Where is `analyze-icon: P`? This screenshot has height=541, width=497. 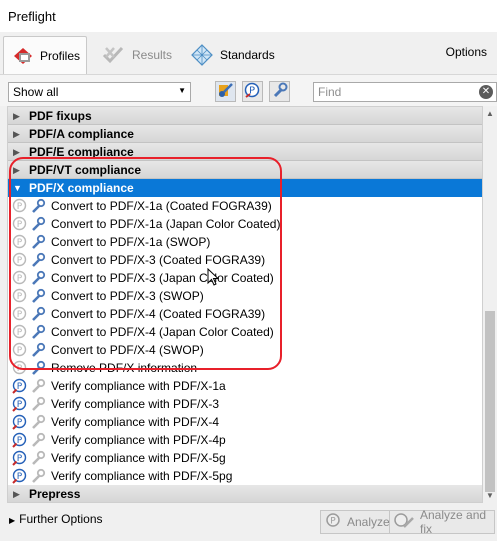
analyze-icon: P is located at coordinates (334, 522).